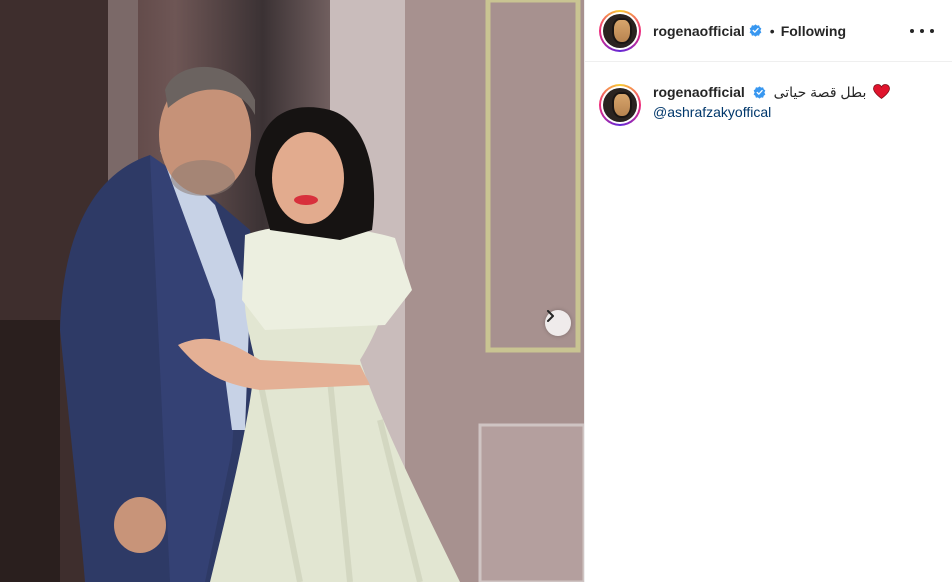 This screenshot has height=582, width=952. What do you see at coordinates (922, 31) in the screenshot?
I see `more-options-icon` at bounding box center [922, 31].